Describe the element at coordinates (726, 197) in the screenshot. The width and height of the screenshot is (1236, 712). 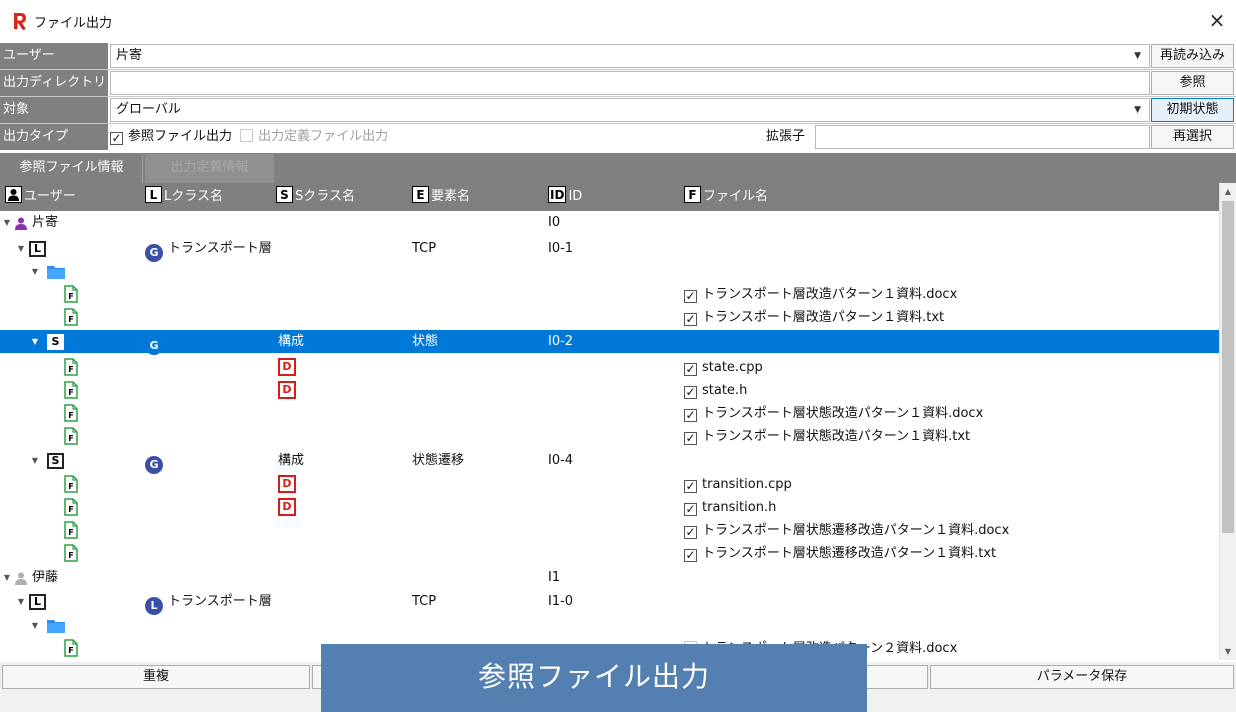
I see `column-header-filename: F ファイル名` at that location.